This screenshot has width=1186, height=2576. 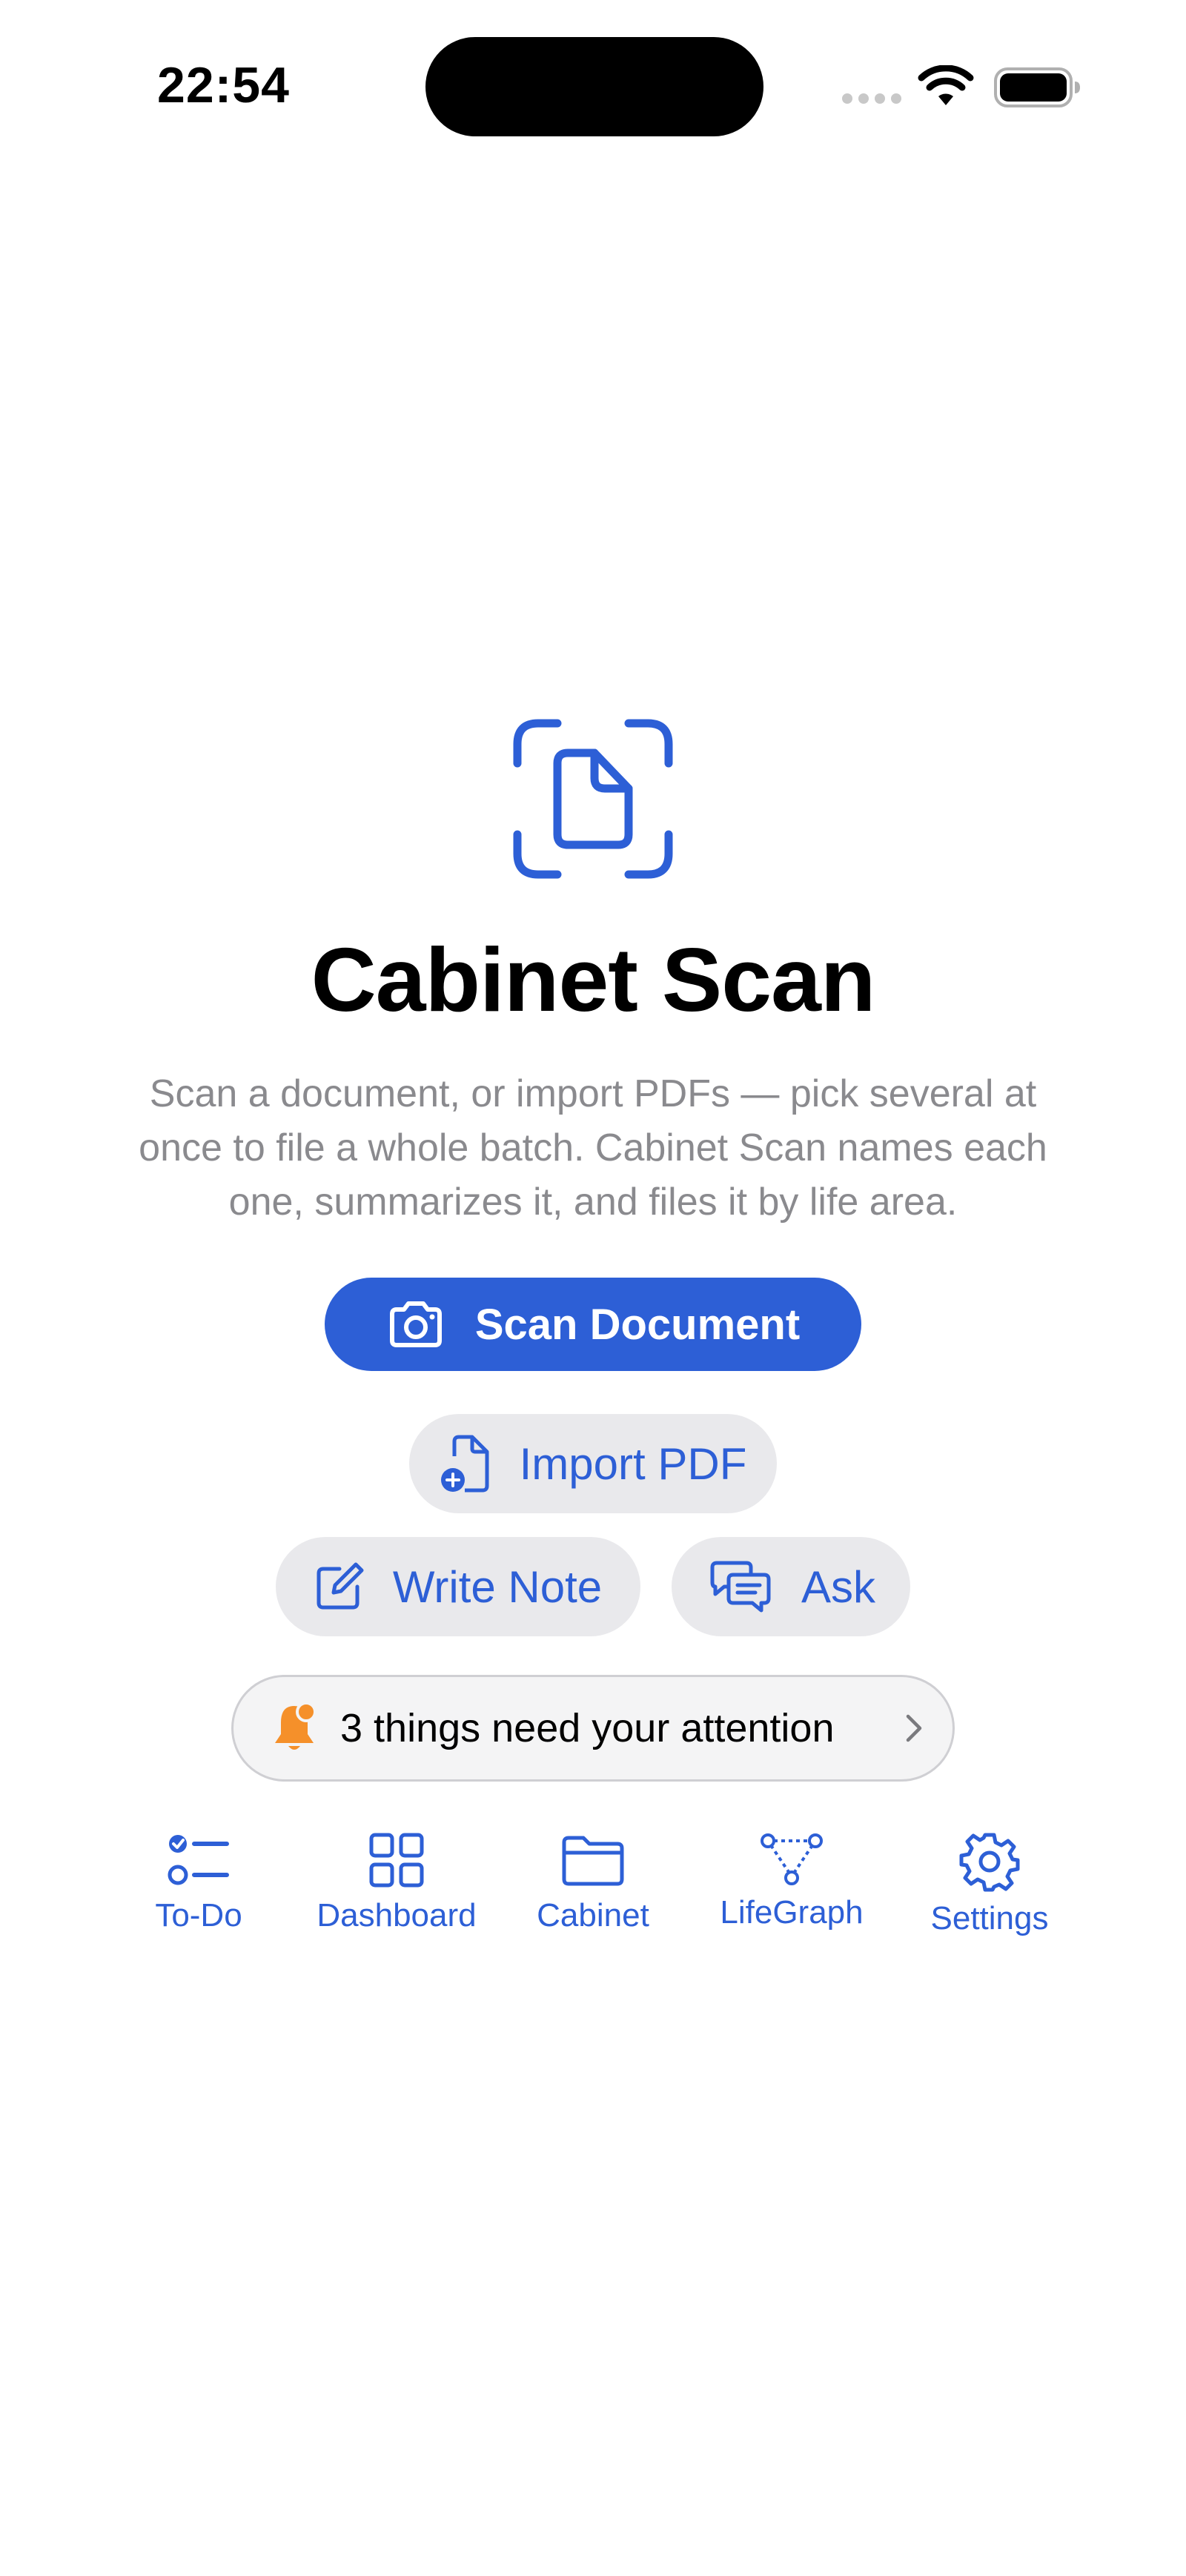 I want to click on attention-banner: 3 things need your attention, so click(x=593, y=1729).